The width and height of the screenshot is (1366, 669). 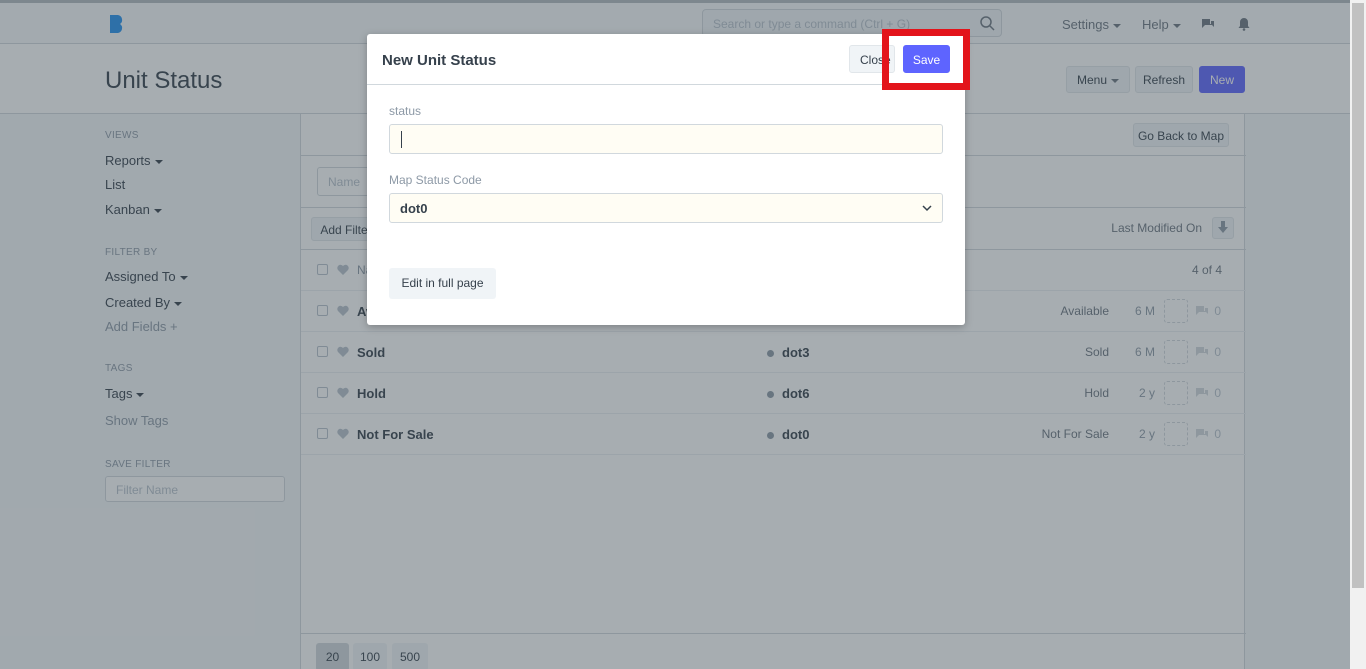 What do you see at coordinates (442, 283) in the screenshot?
I see `edit-in-full-page-button: Edit in full page` at bounding box center [442, 283].